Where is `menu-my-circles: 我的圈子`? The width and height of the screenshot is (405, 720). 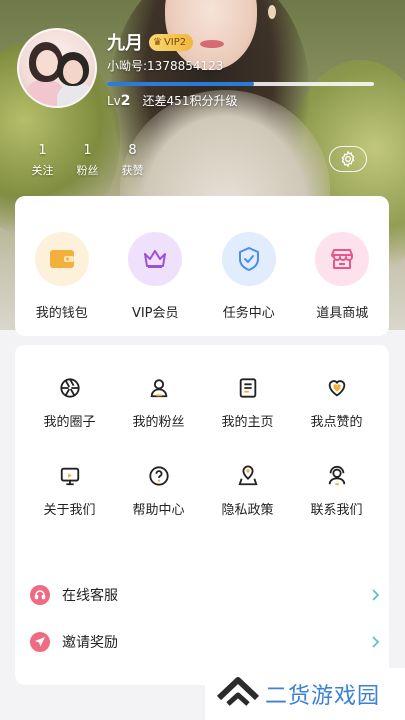
menu-my-circles: 我的圈子 is located at coordinates (69, 402).